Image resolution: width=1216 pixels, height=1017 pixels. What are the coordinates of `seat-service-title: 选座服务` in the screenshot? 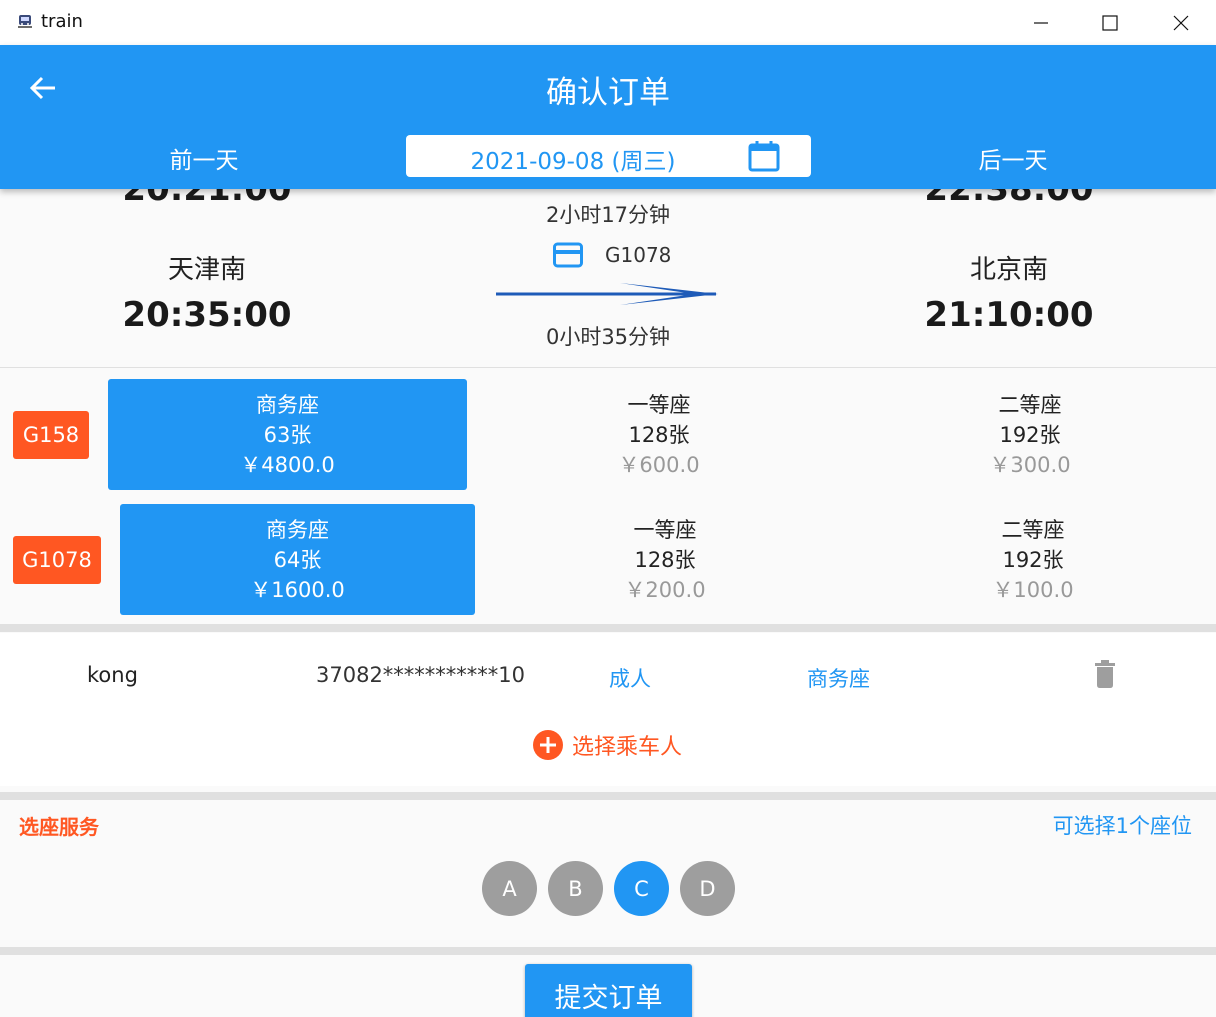 It's located at (59, 827).